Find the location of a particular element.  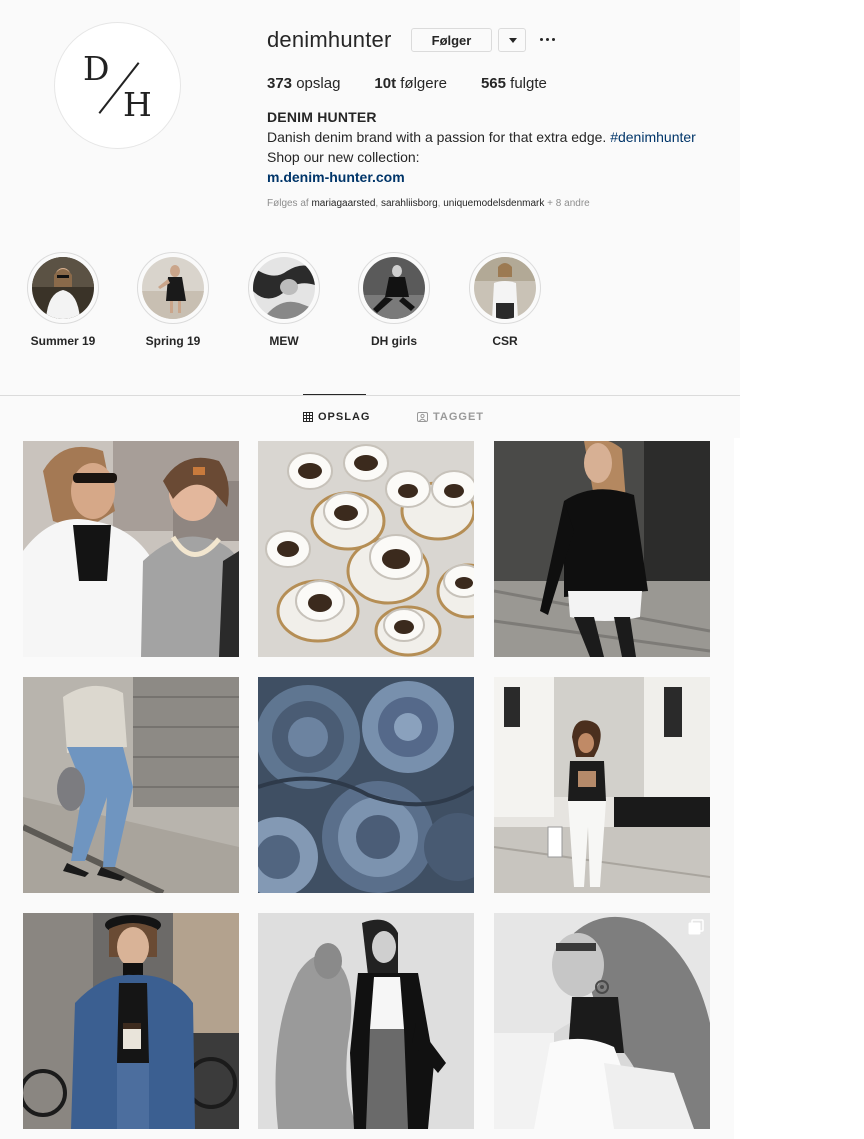

highlight-label: Spring 19 is located at coordinates (173, 341).